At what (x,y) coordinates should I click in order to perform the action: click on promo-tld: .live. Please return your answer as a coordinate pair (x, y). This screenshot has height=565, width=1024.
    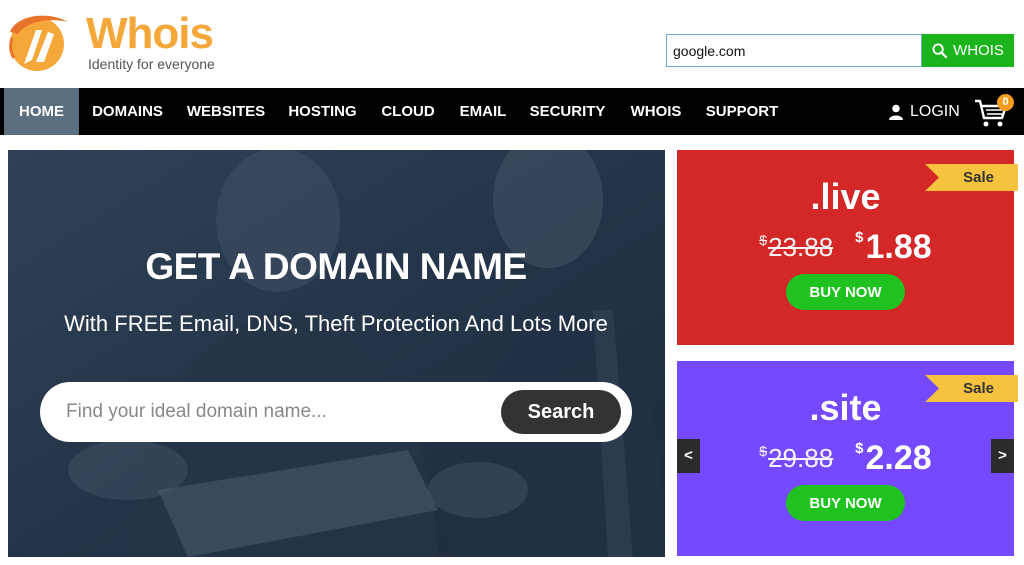
    Looking at the image, I should click on (845, 196).